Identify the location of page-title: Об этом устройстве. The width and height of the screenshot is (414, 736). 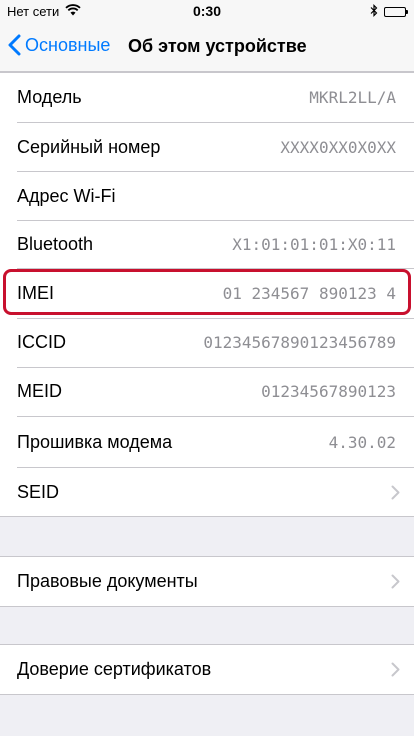
(217, 46).